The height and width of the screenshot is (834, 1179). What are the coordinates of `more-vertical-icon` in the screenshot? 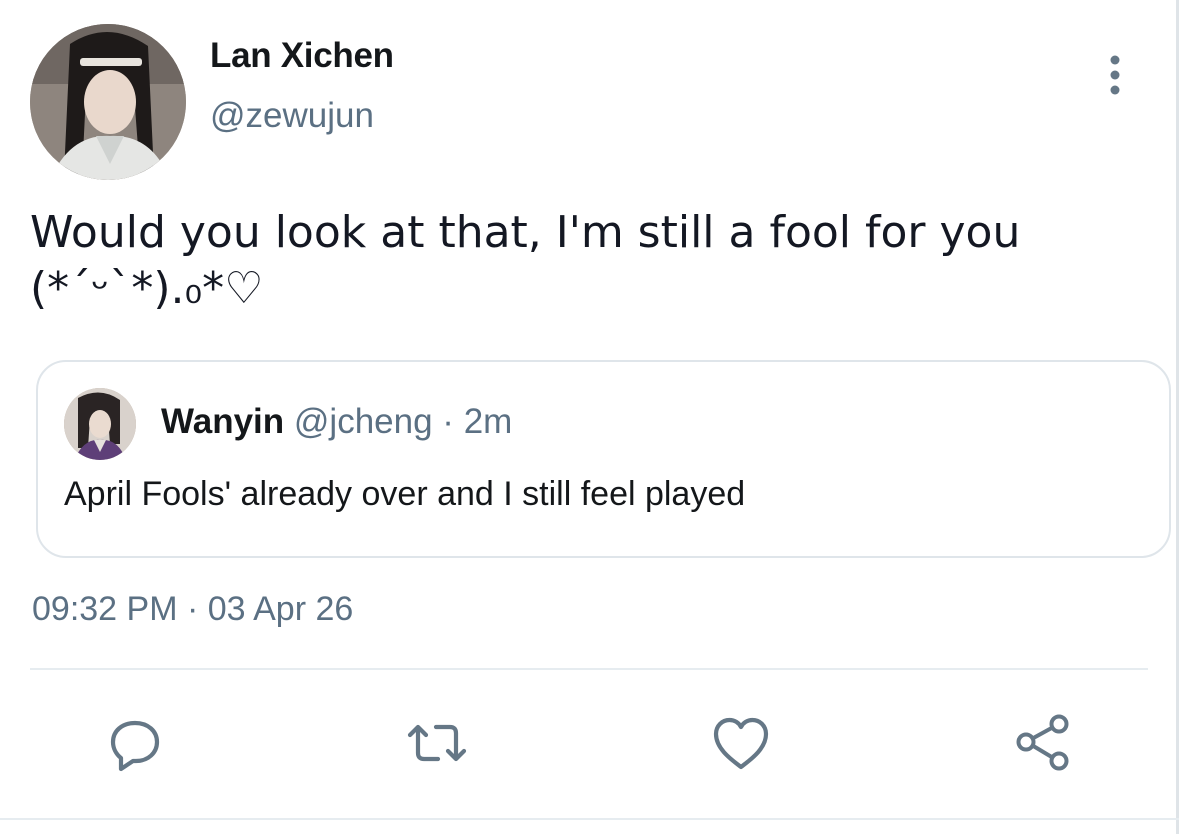 It's located at (1115, 75).